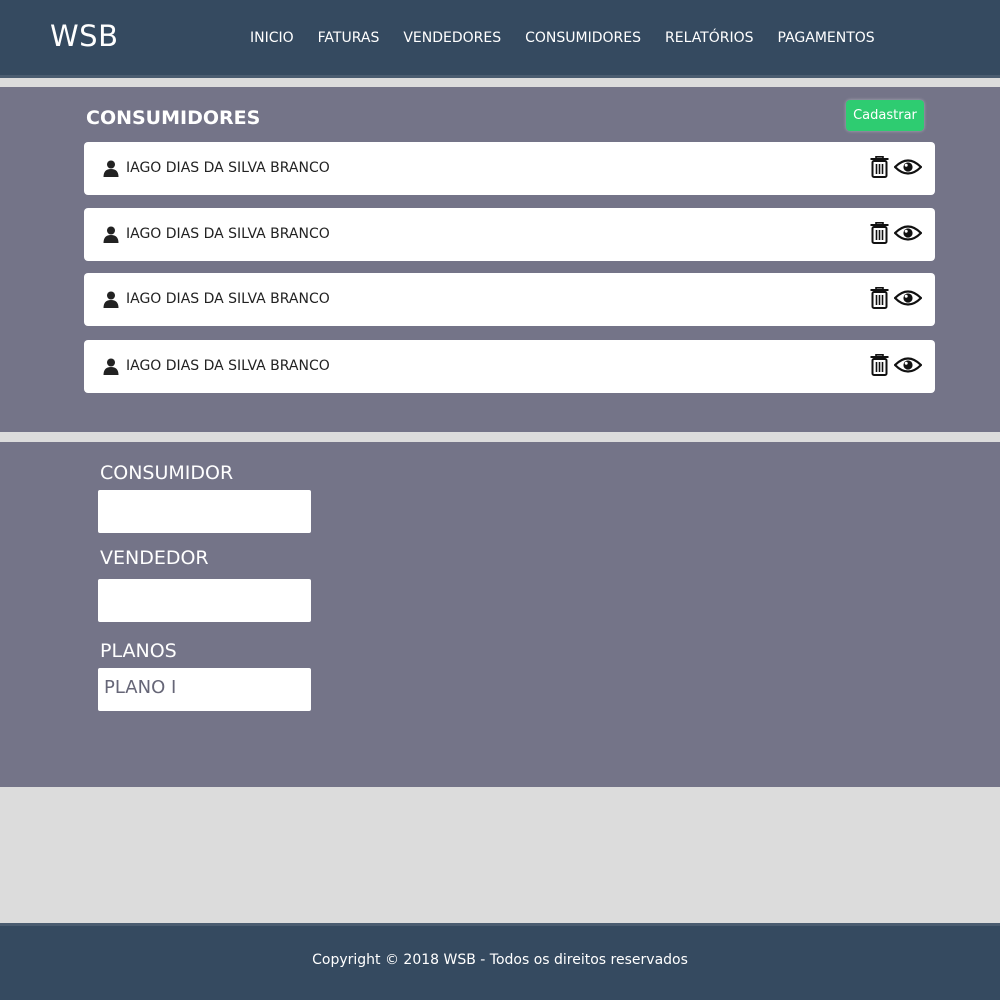 The width and height of the screenshot is (1000, 1000). Describe the element at coordinates (583, 38) in the screenshot. I see `nav-link-consumidores: CONSUMIDORES` at that location.